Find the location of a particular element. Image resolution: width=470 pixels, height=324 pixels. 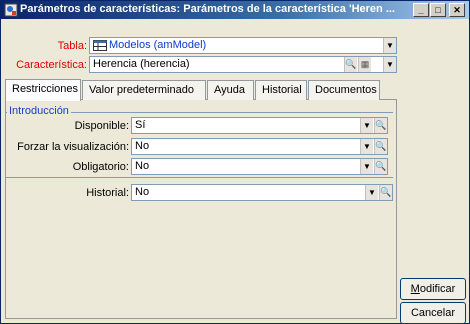

disponible-label: Disponible: is located at coordinates (101, 126).